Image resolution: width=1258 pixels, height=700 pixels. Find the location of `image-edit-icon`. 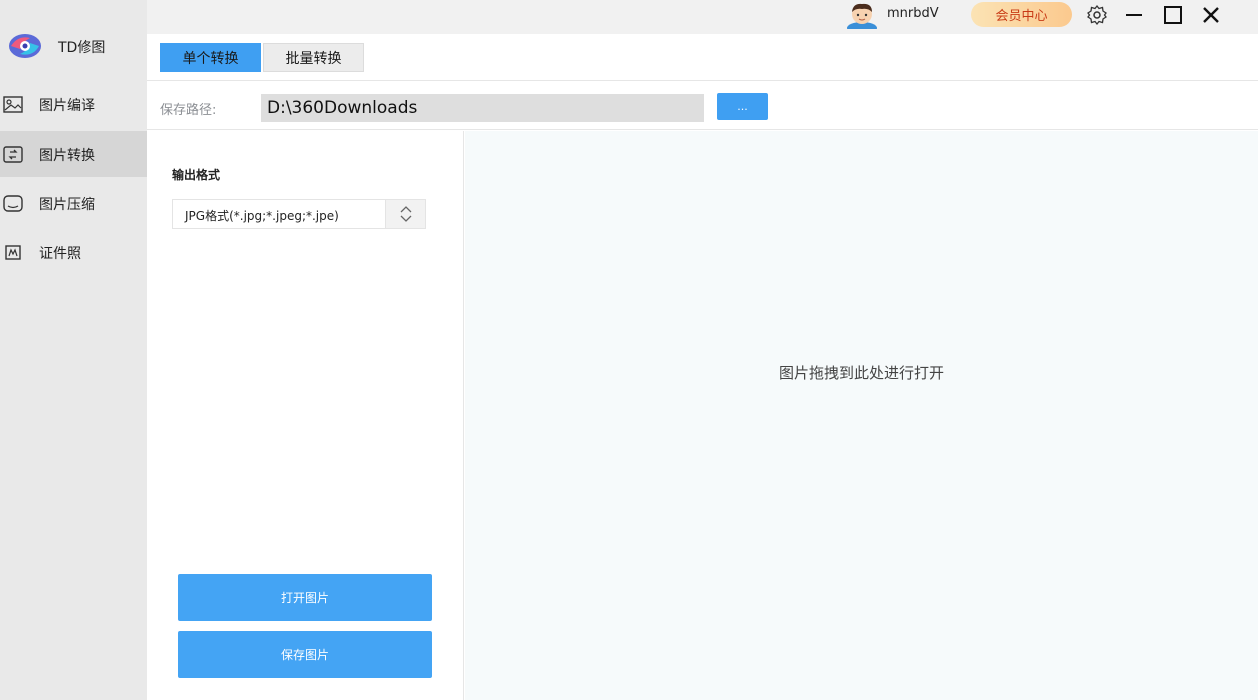

image-edit-icon is located at coordinates (13, 104).